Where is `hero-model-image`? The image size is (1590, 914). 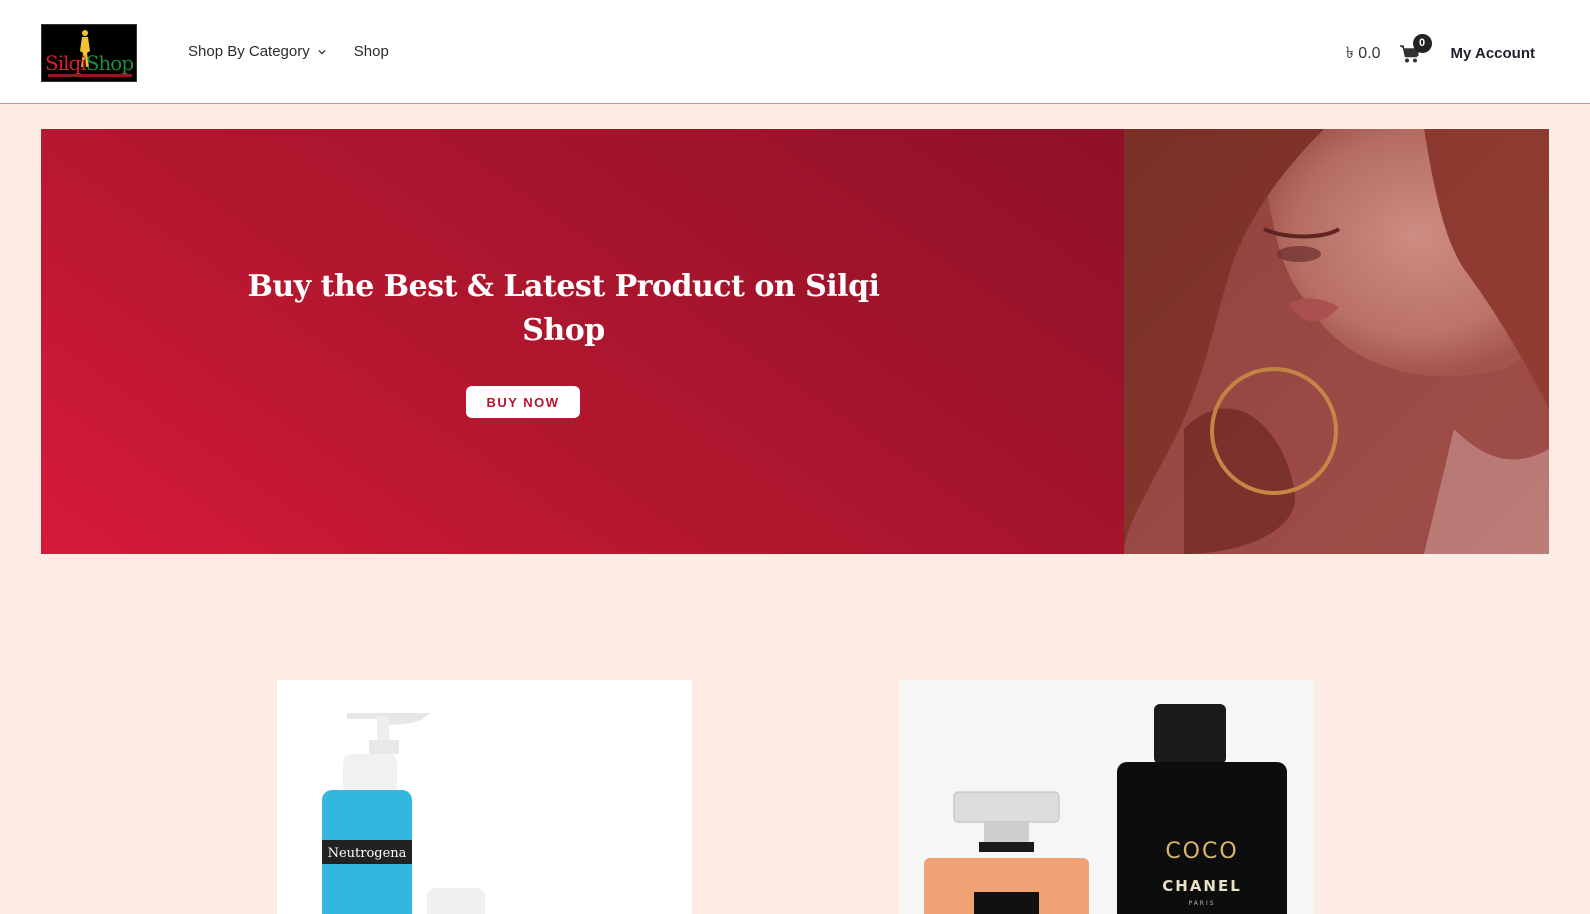 hero-model-image is located at coordinates (1336, 341).